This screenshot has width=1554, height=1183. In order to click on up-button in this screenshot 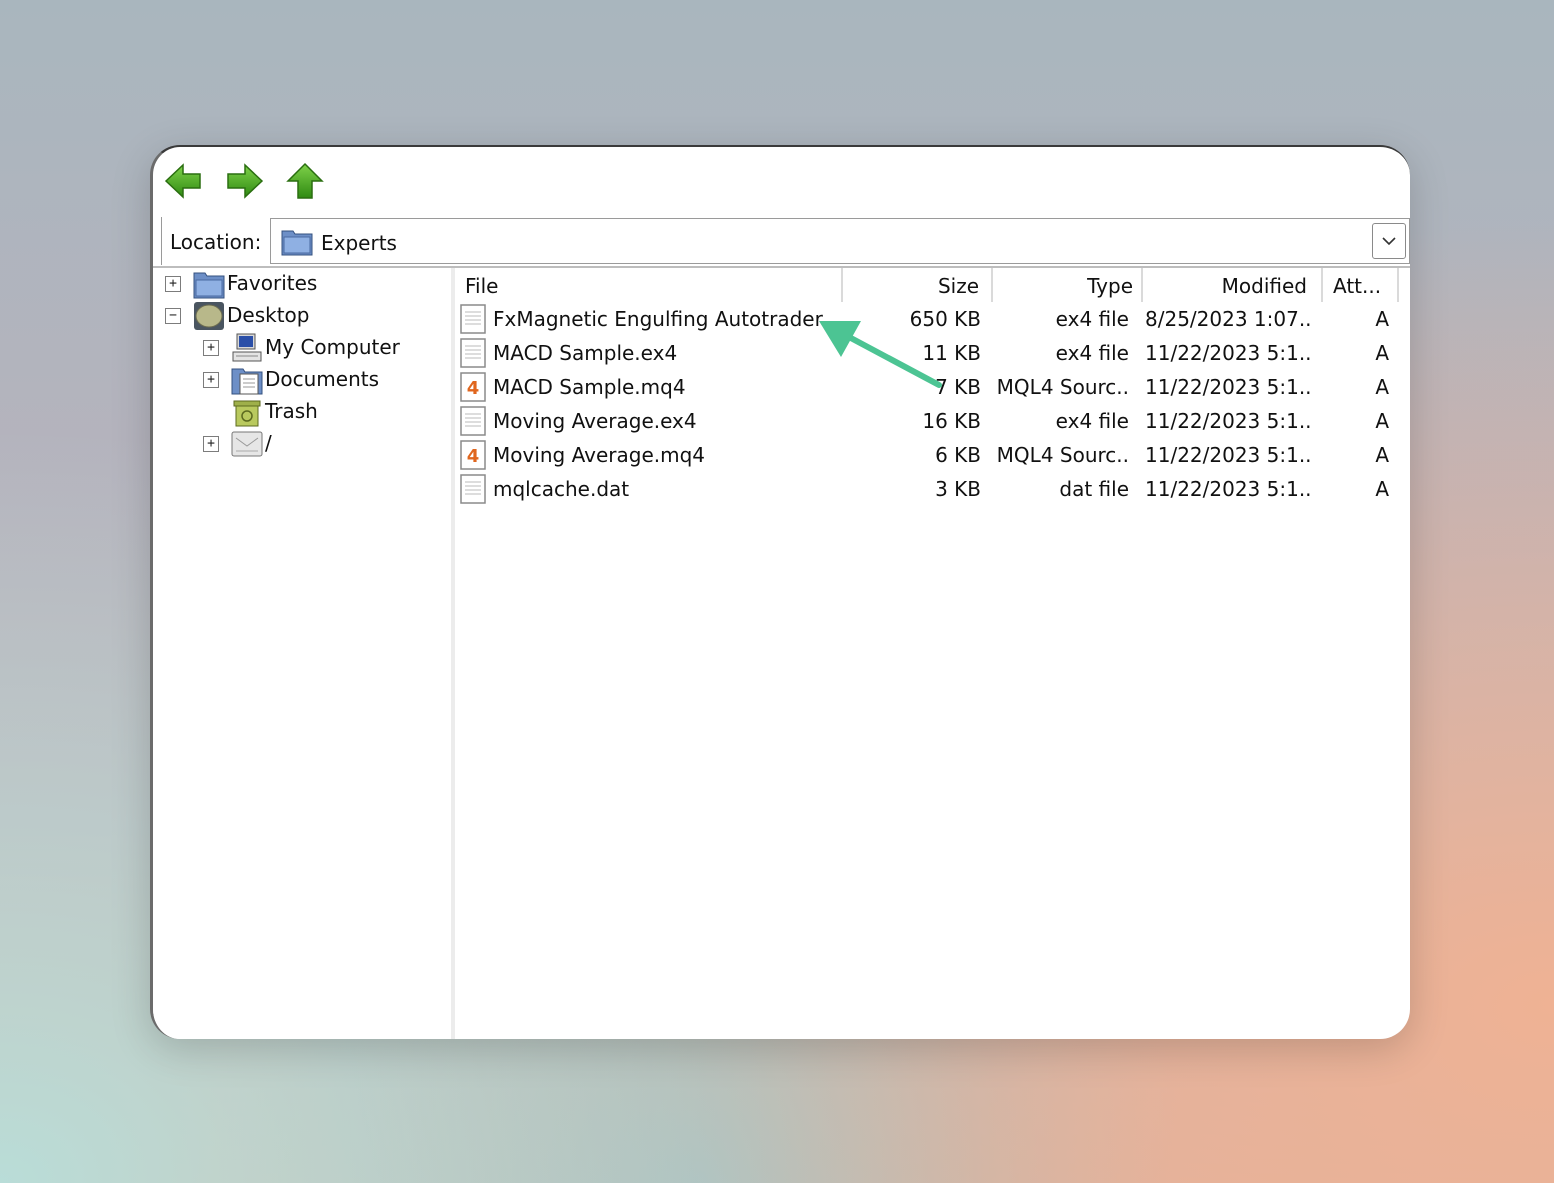, I will do `click(305, 181)`.